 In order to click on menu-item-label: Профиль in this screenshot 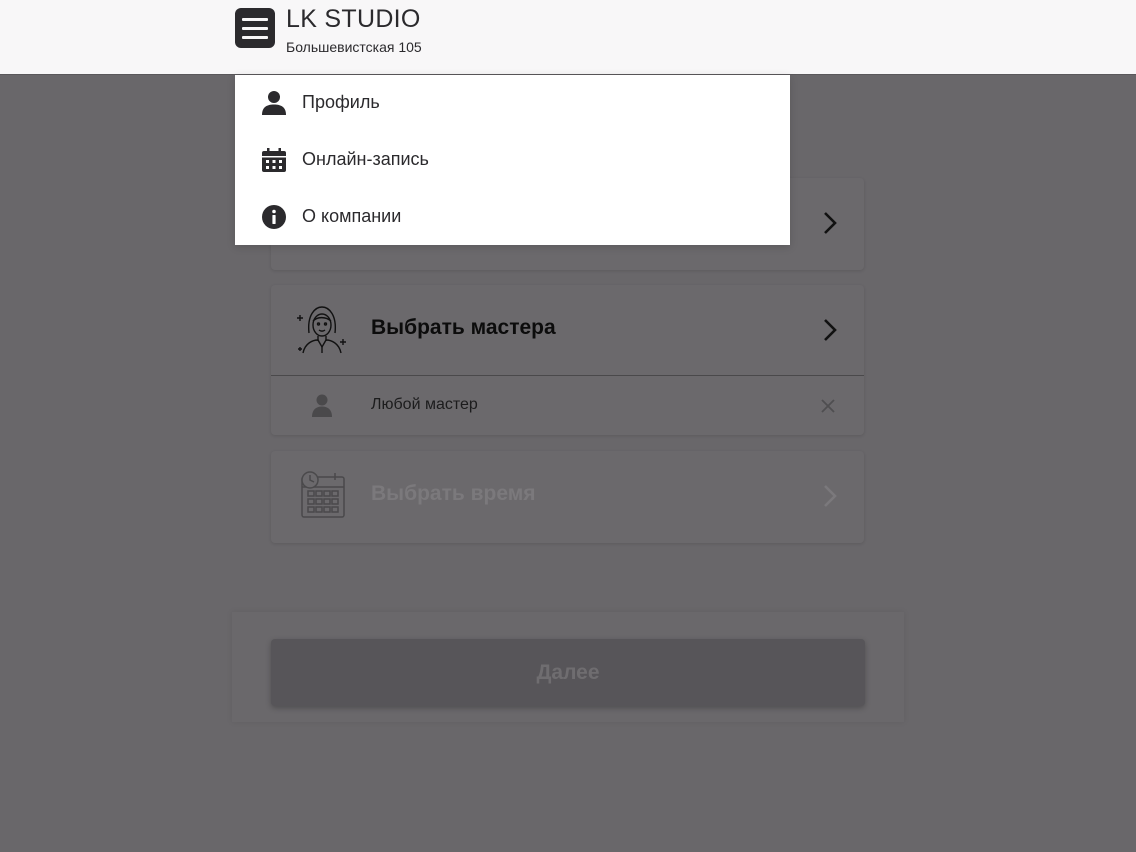, I will do `click(341, 102)`.